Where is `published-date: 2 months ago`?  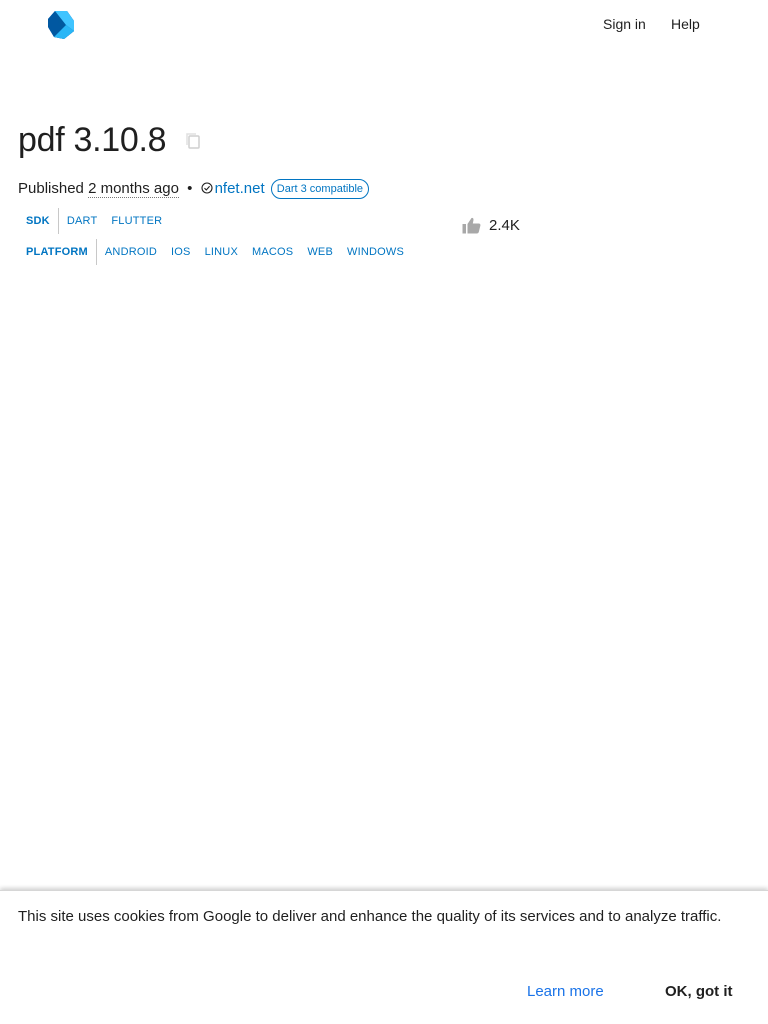 published-date: 2 months ago is located at coordinates (133, 189).